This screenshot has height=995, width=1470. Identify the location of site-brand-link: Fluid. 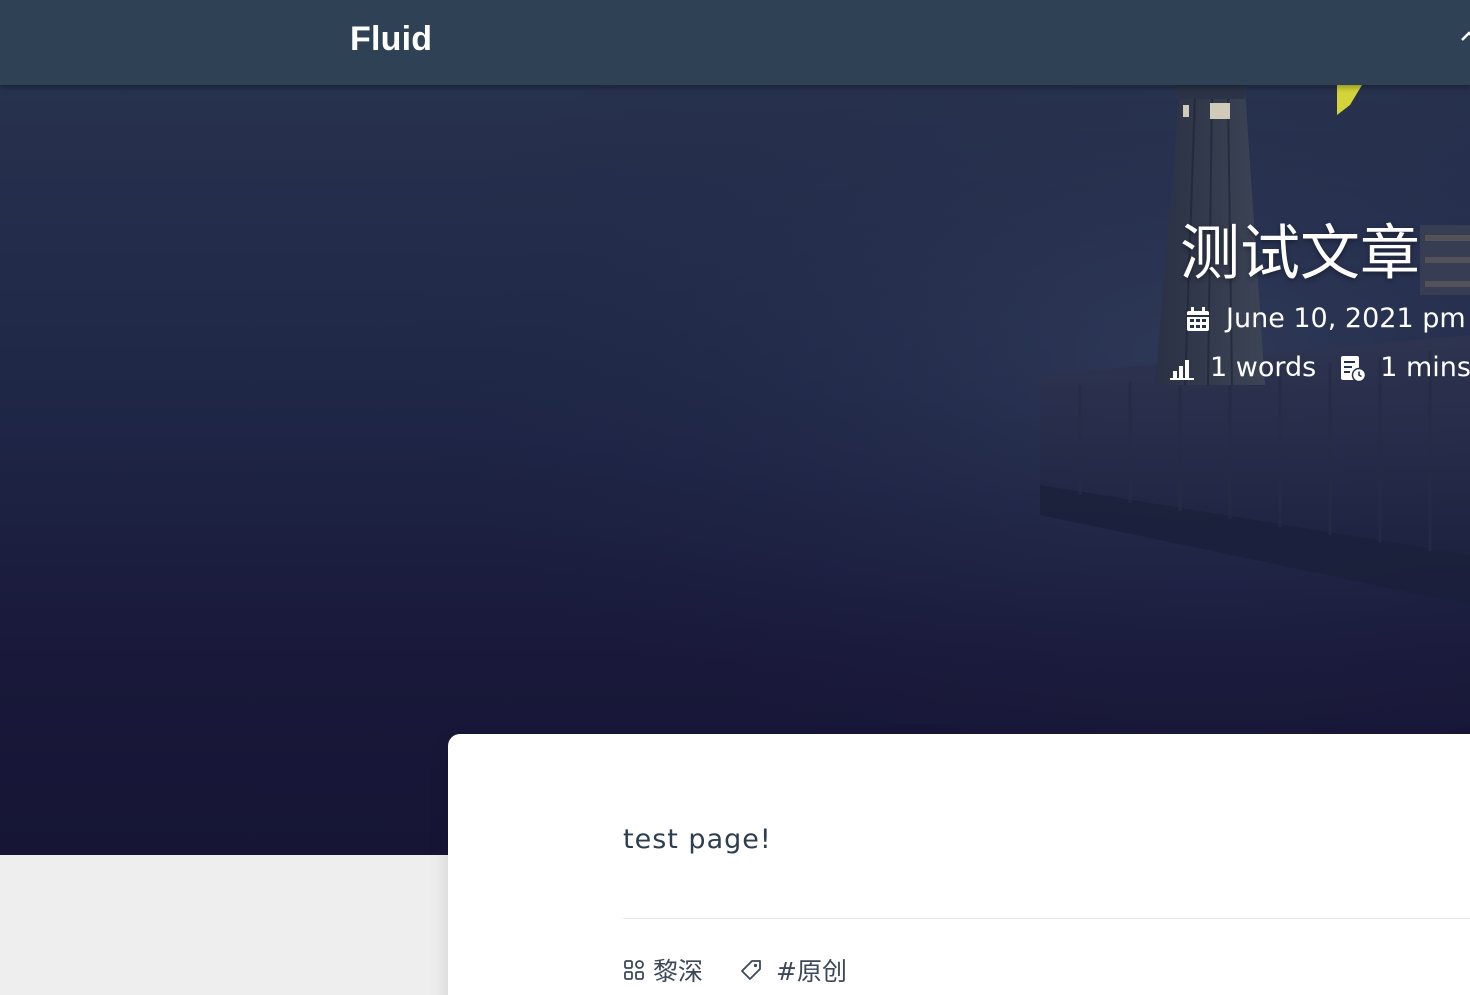
(391, 39).